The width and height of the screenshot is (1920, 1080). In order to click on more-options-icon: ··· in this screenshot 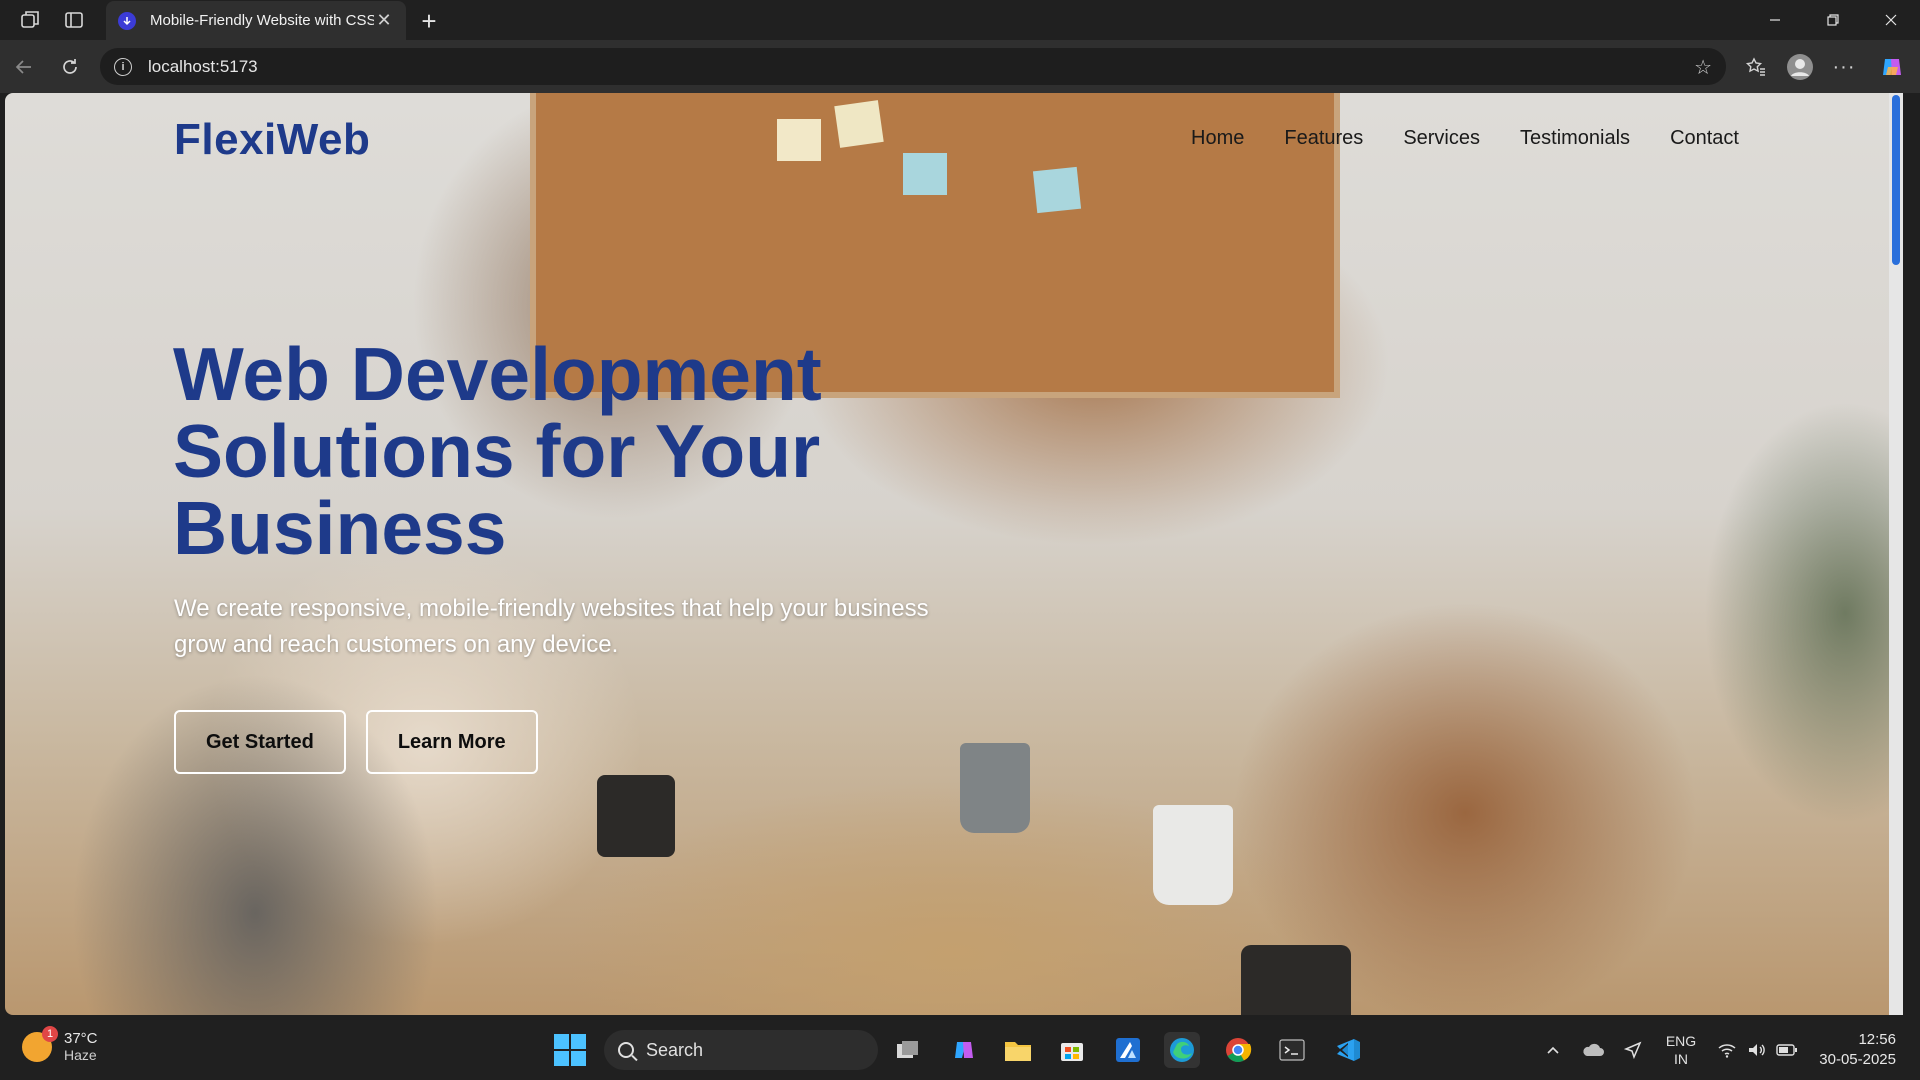, I will do `click(1844, 67)`.